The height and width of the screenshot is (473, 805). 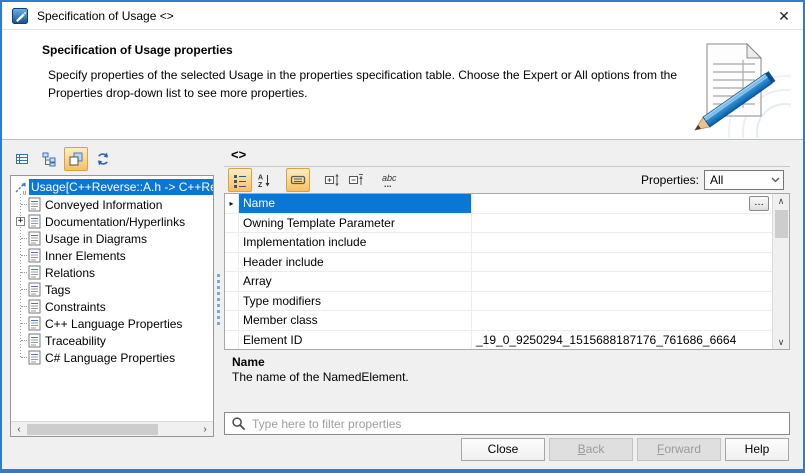 What do you see at coordinates (507, 179) in the screenshot?
I see `properties-toolbar: A Z abc ... Properties: All` at bounding box center [507, 179].